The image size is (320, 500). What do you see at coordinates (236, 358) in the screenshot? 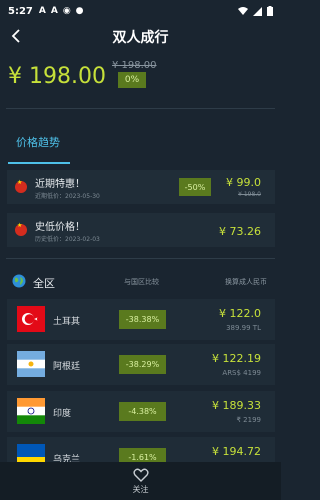
I see `region-rmb-price: ¥ 122.19` at bounding box center [236, 358].